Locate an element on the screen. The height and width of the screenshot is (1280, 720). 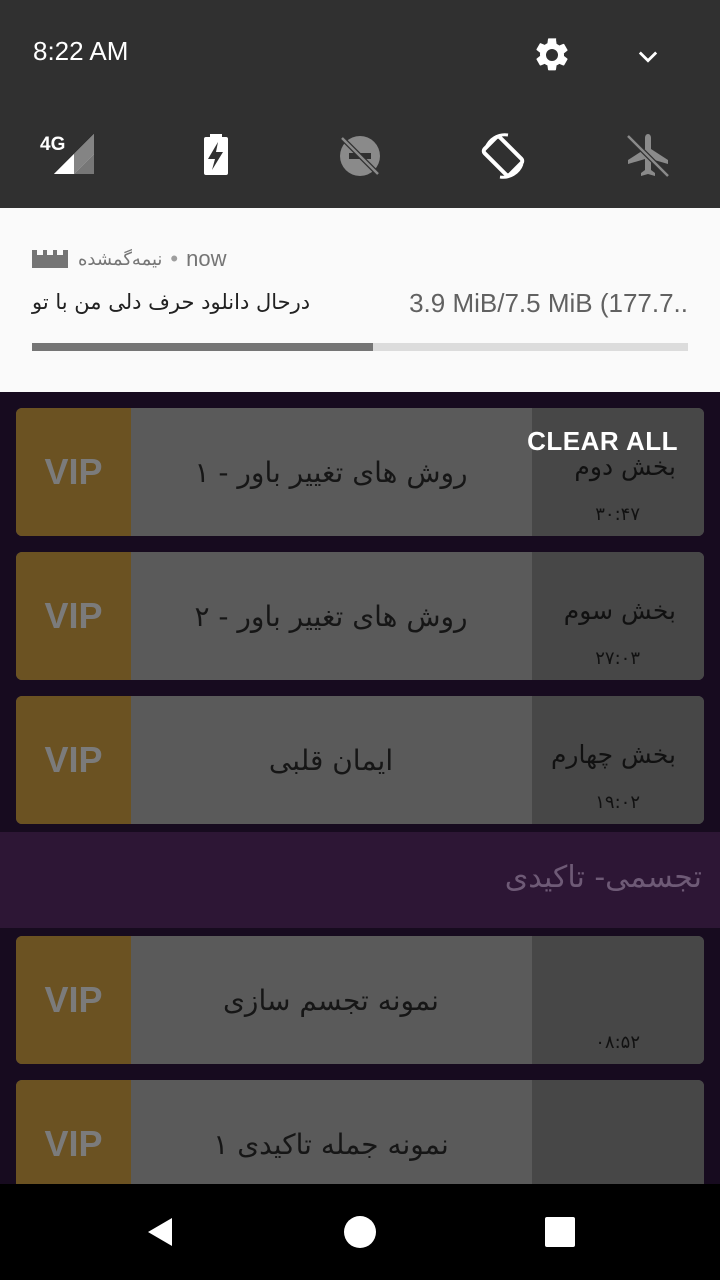
recents-button is located at coordinates (560, 1232).